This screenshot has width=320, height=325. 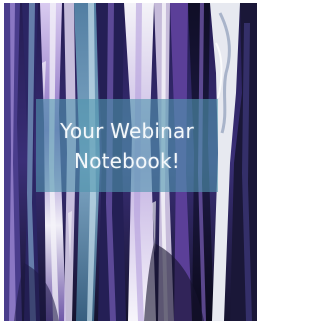 I want to click on cover-title-line-2: Notebook!, so click(x=127, y=160).